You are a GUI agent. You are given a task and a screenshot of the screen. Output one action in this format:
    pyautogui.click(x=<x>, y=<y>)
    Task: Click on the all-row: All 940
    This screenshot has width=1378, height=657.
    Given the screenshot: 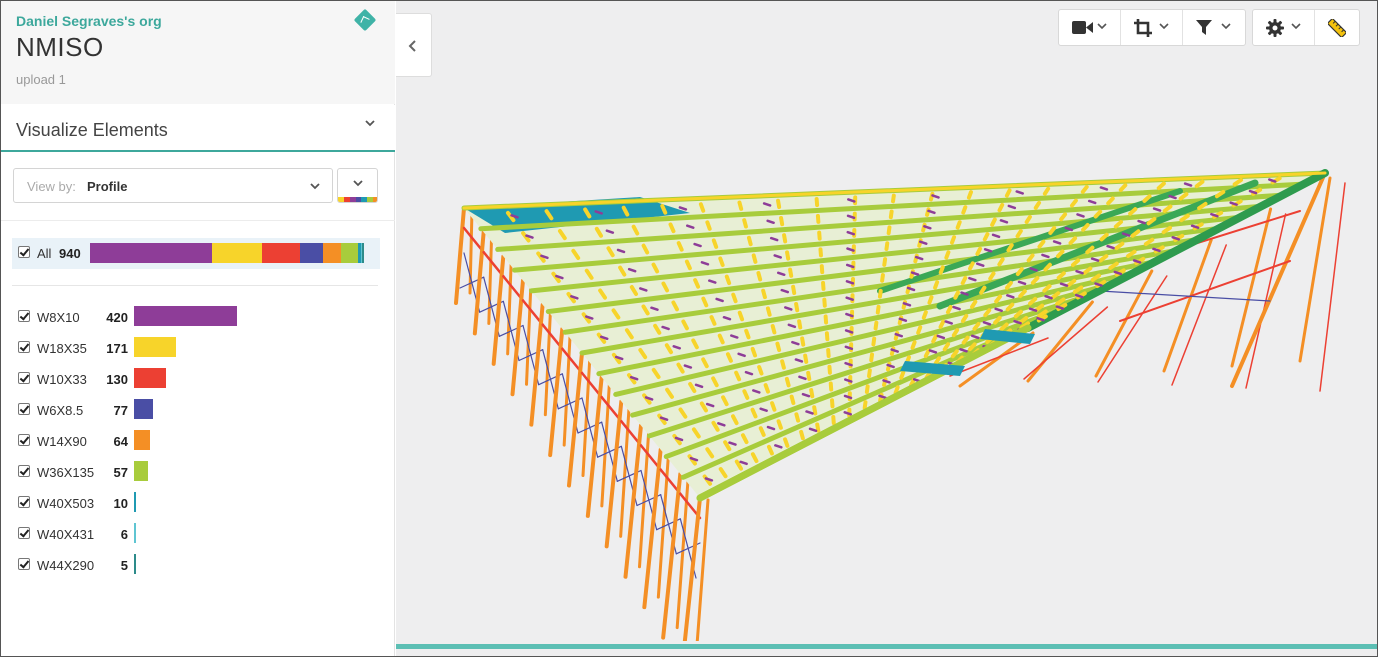 What is the action you would take?
    pyautogui.click(x=196, y=253)
    